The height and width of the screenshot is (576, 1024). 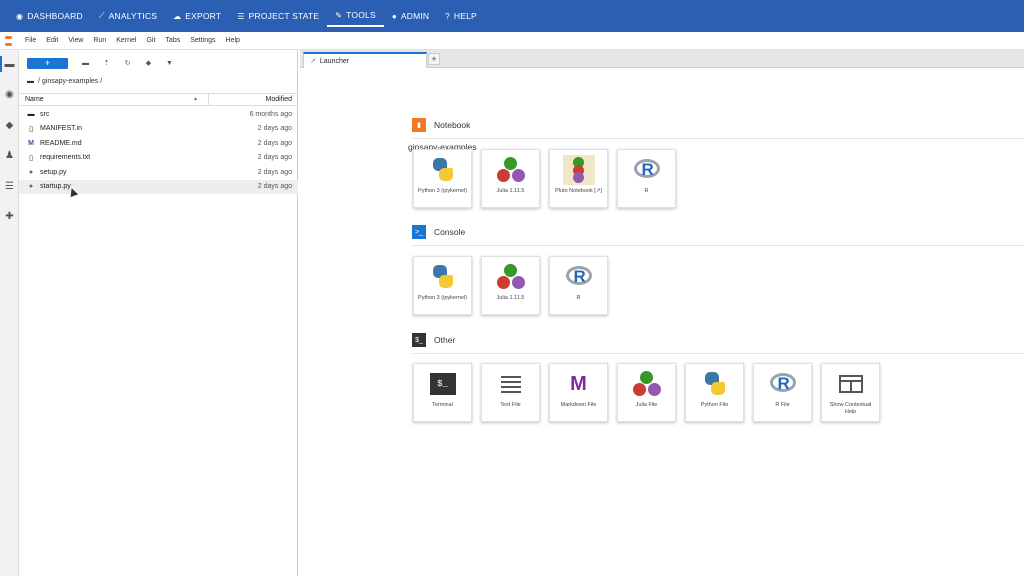 What do you see at coordinates (202, 40) in the screenshot?
I see `menu-settings: Settings` at bounding box center [202, 40].